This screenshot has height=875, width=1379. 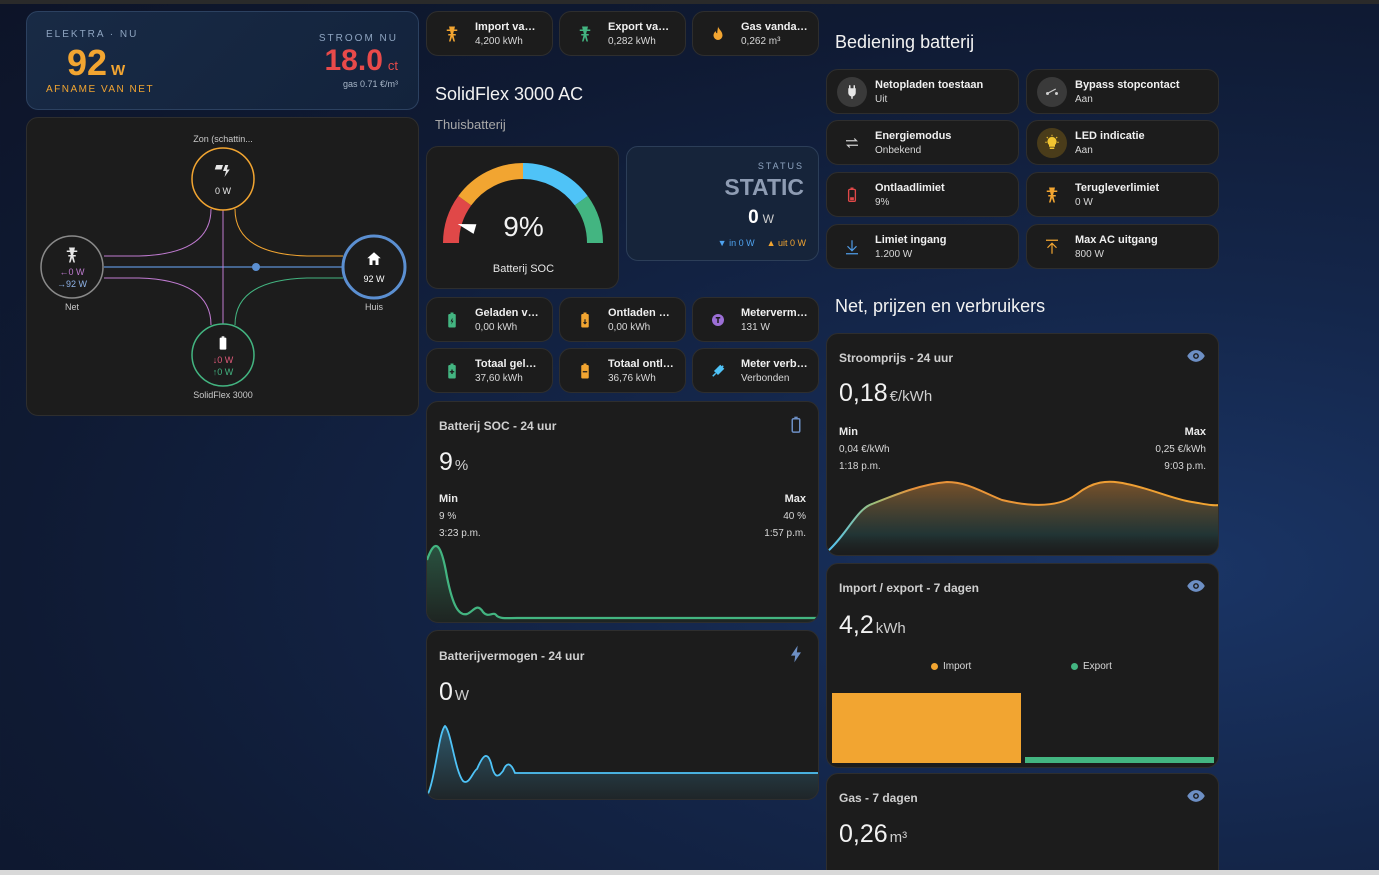 What do you see at coordinates (929, 84) in the screenshot?
I see `tile-name: Netopladen toestaan` at bounding box center [929, 84].